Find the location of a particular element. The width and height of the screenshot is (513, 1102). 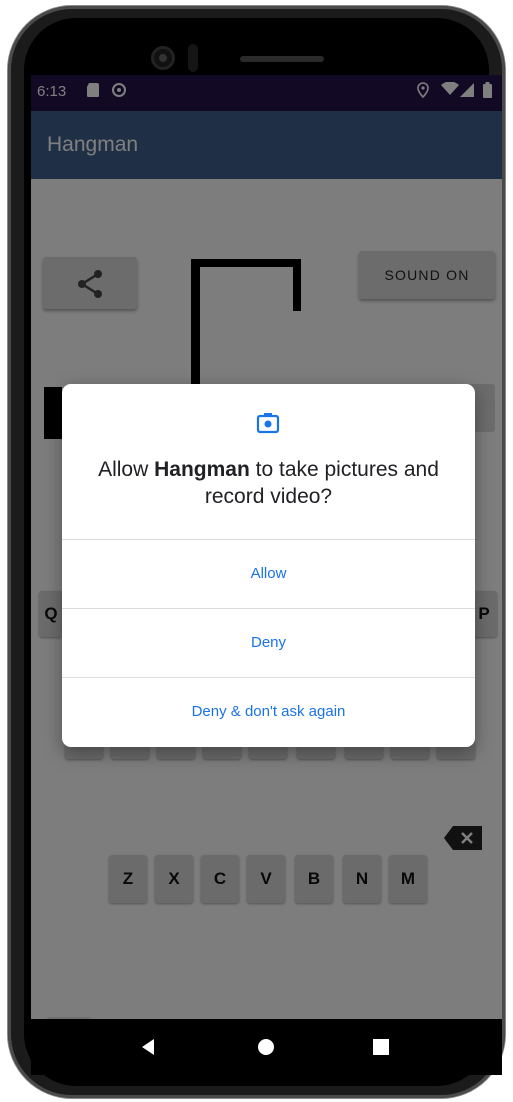

home-icon is located at coordinates (266, 1047).